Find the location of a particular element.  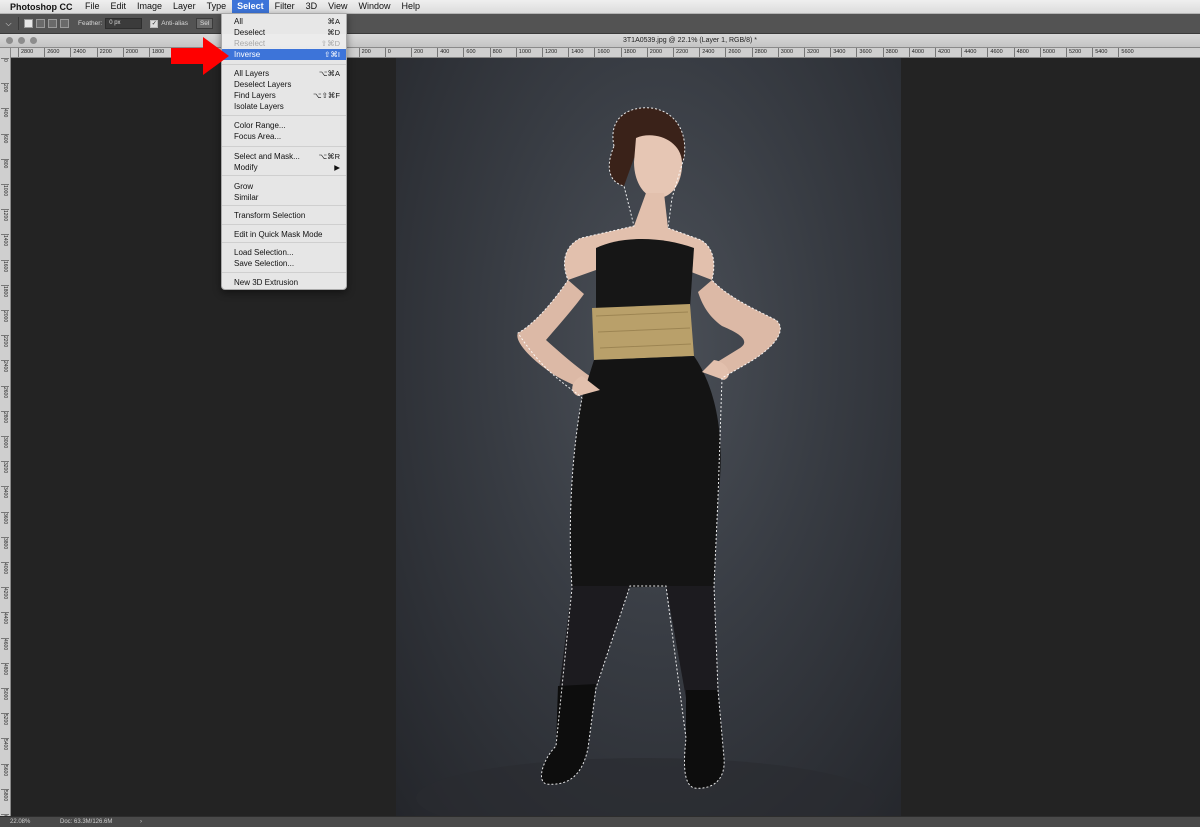

ruler-tick-label: 3800 is located at coordinates (5, 542).